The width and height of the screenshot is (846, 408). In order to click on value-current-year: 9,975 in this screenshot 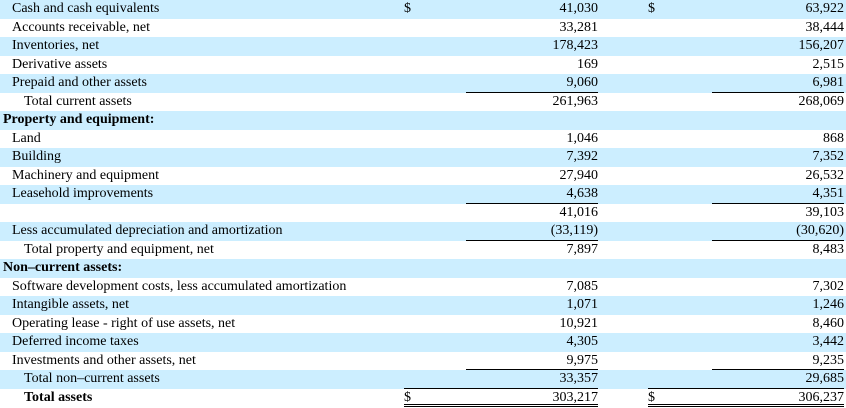, I will do `click(532, 361)`.